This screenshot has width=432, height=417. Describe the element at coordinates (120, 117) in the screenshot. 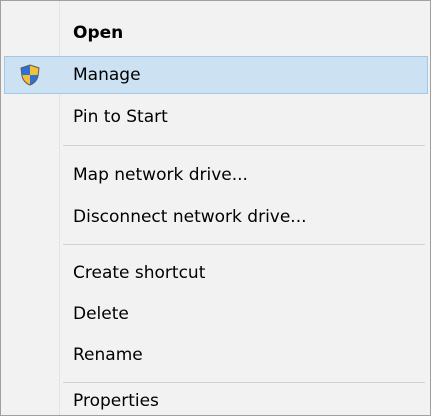

I see `menu-item-label: Pin to Start` at that location.